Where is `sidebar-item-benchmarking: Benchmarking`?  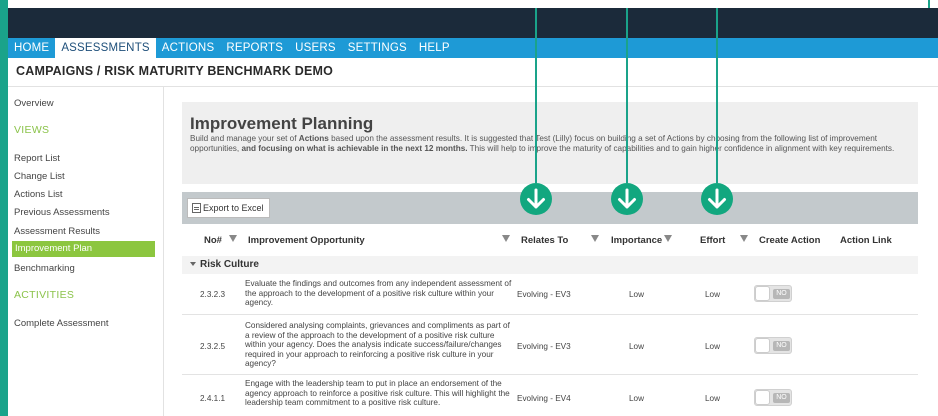 sidebar-item-benchmarking: Benchmarking is located at coordinates (44, 268).